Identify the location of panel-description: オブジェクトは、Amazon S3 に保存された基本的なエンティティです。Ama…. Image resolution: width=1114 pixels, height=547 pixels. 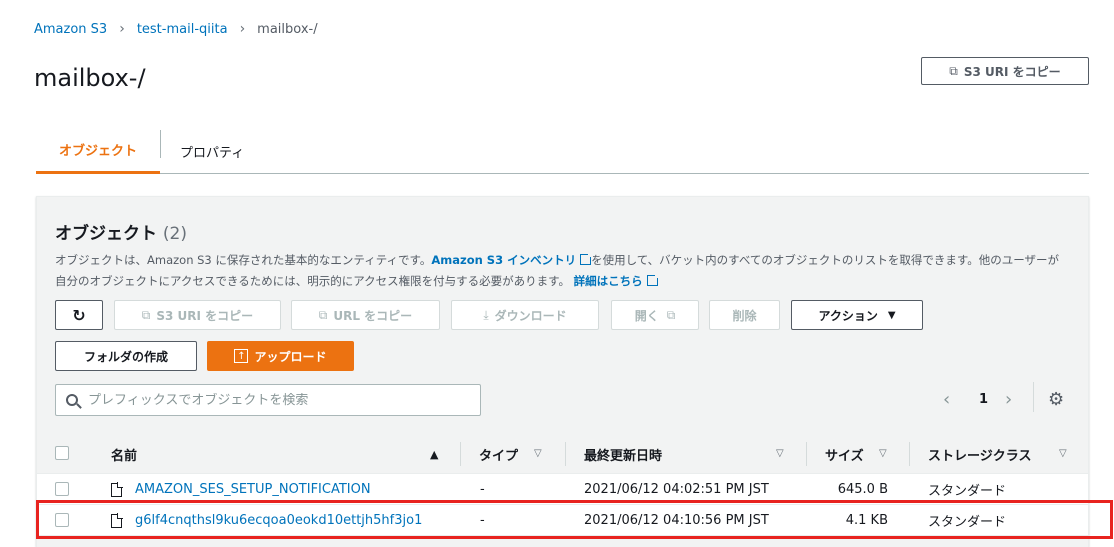
(560, 271).